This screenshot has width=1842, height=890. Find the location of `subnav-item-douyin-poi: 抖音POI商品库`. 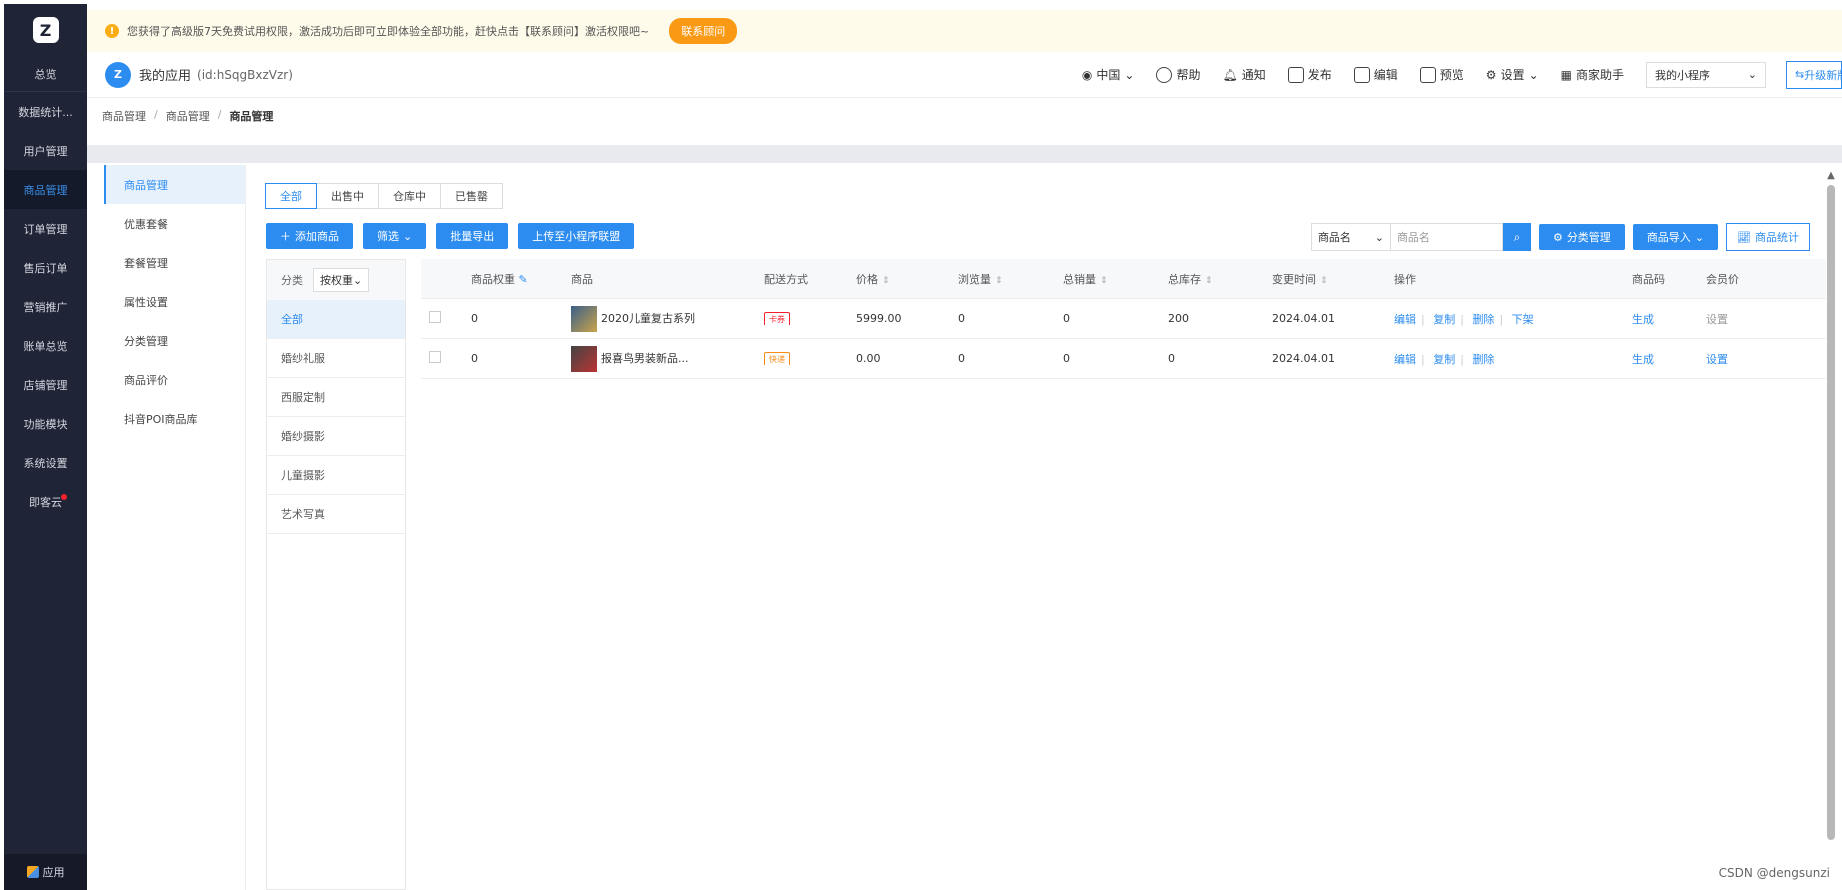

subnav-item-douyin-poi: 抖音POI商品库 is located at coordinates (174, 418).